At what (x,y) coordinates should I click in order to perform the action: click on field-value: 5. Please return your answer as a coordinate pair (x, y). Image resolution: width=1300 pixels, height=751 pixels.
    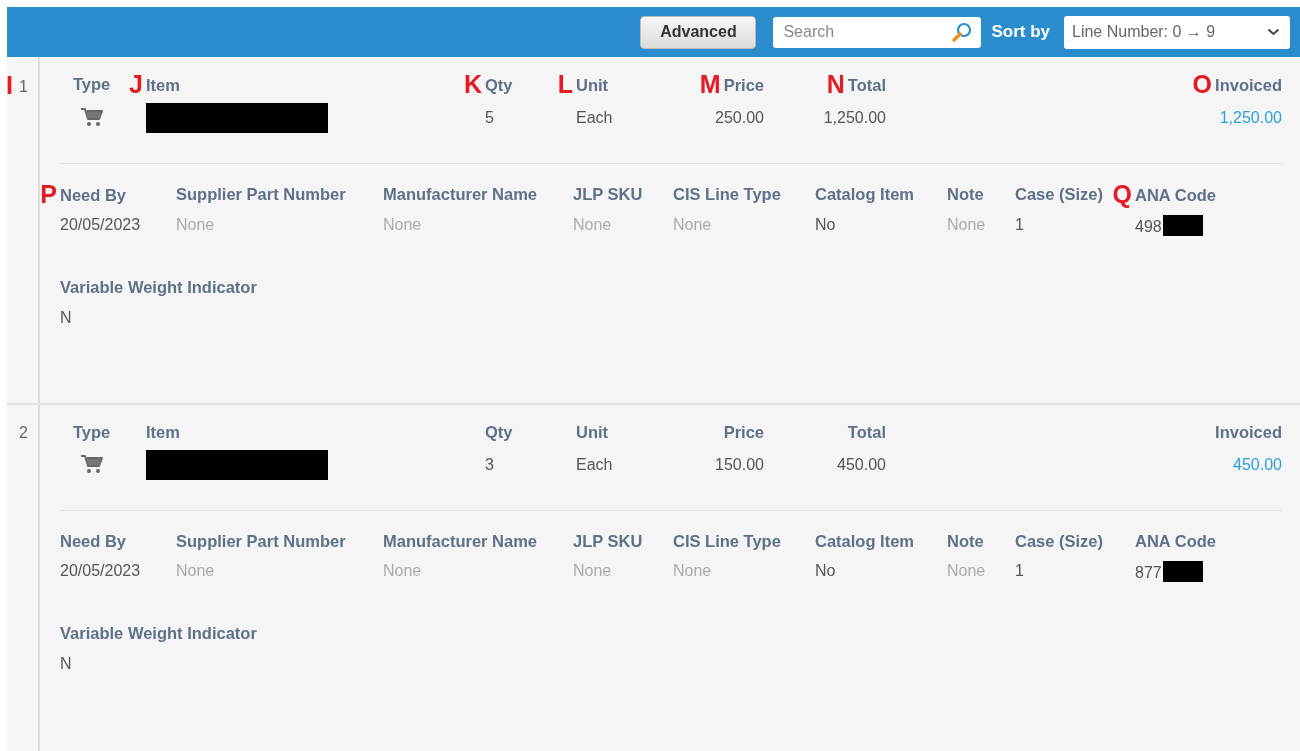
    Looking at the image, I should click on (489, 118).